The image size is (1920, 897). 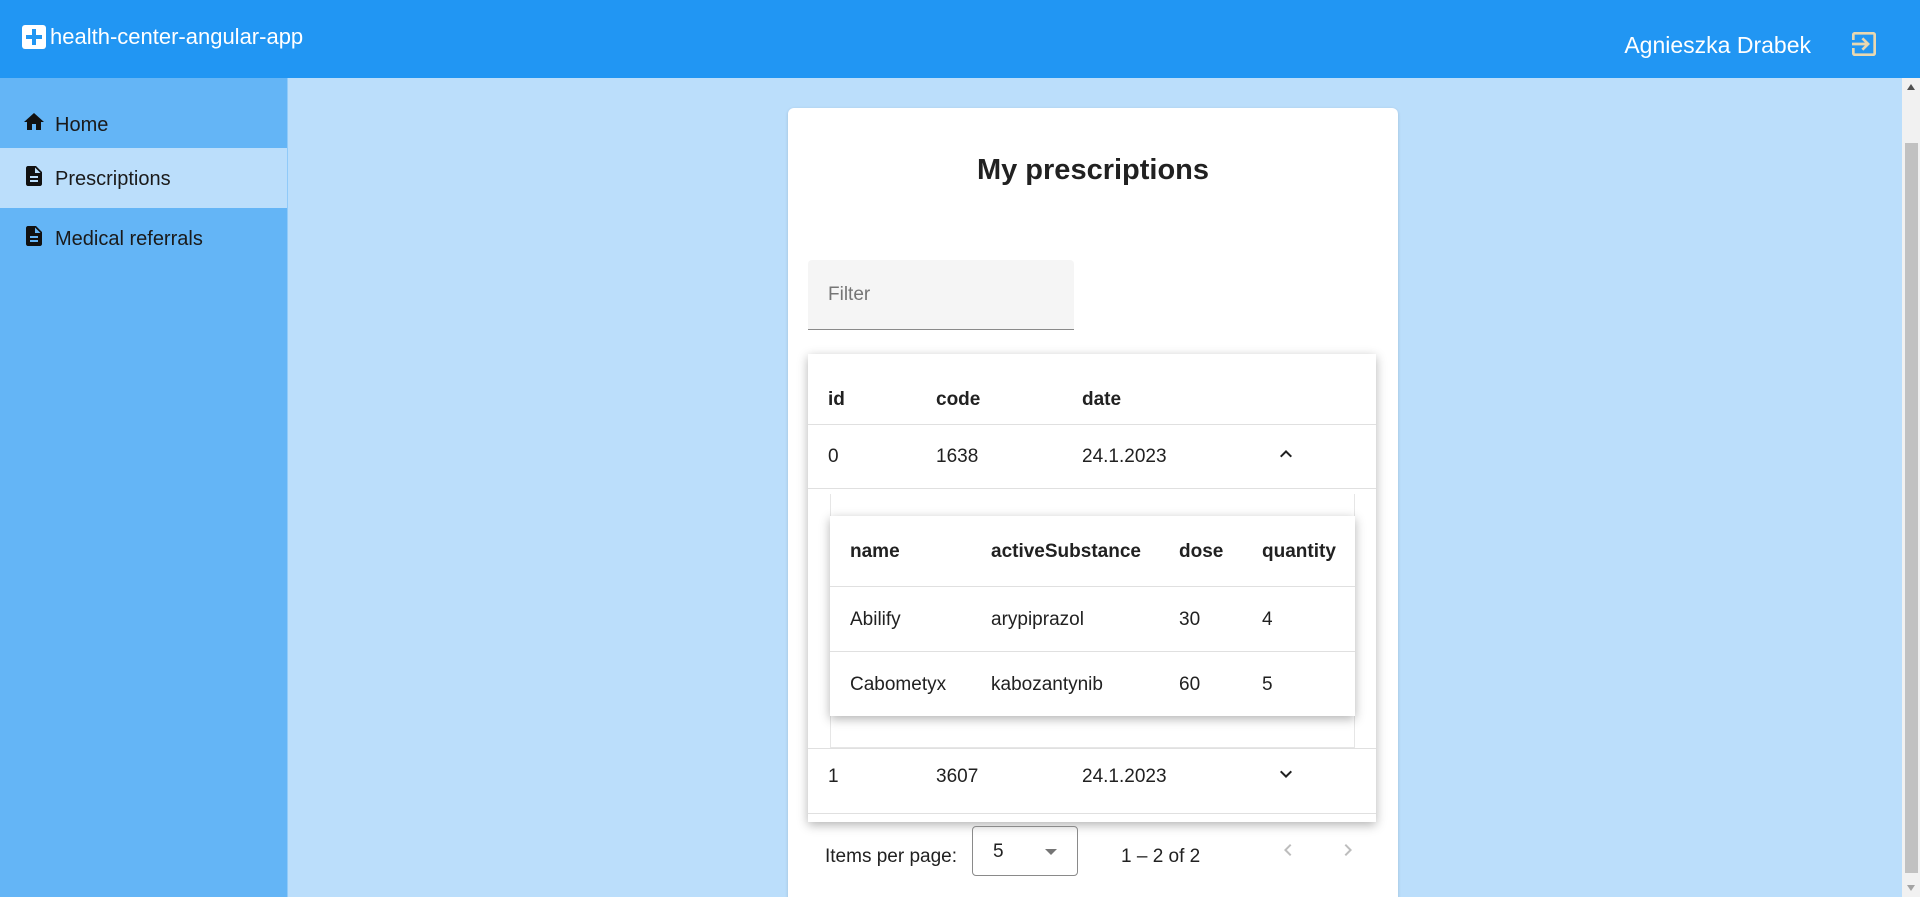 I want to click on sidebar-item-label: Home, so click(x=82, y=125).